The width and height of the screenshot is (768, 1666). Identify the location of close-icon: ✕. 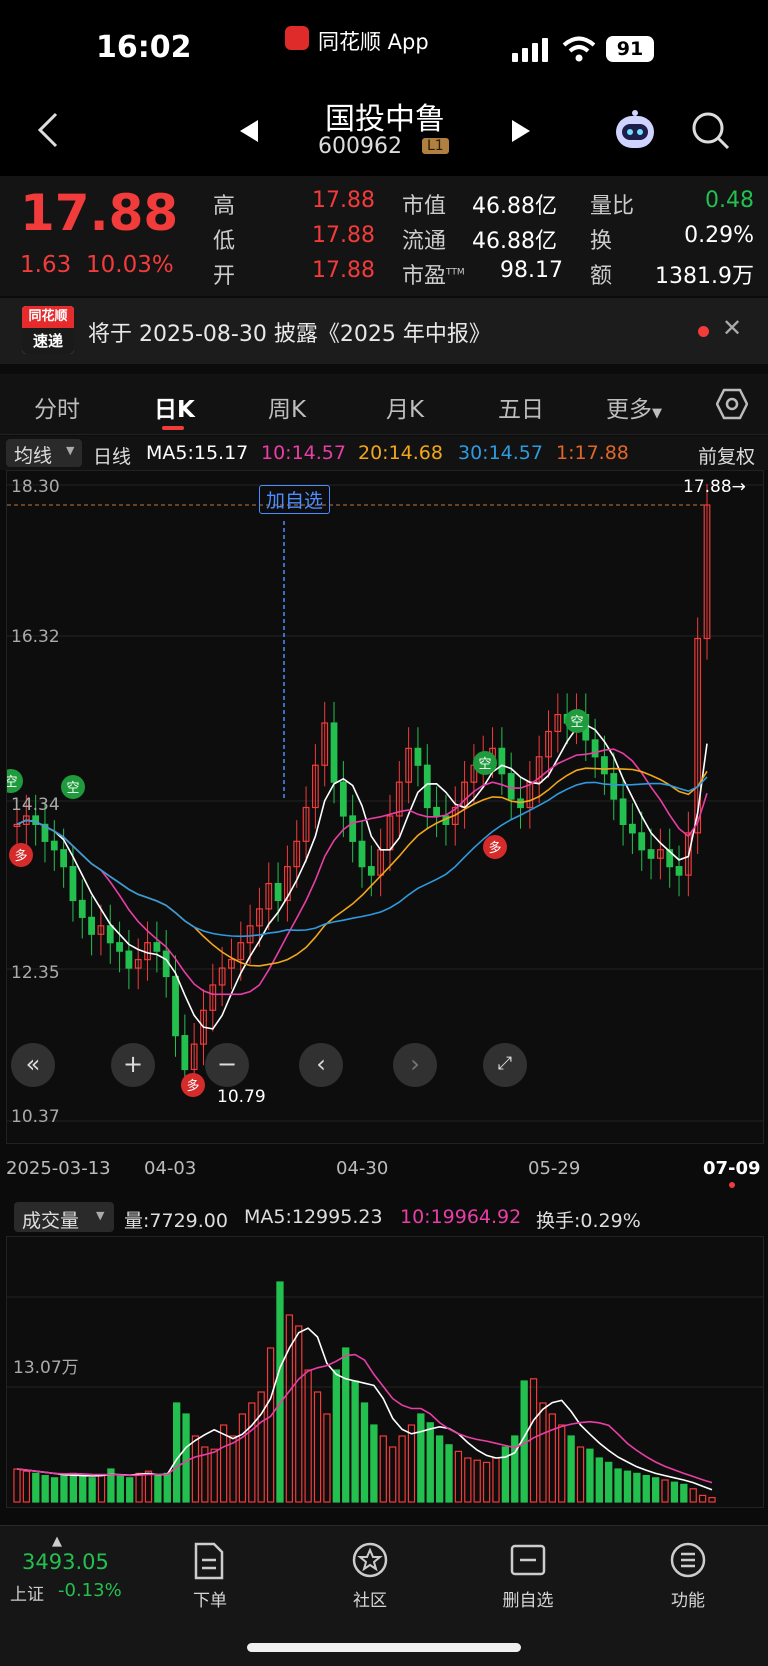
(732, 328).